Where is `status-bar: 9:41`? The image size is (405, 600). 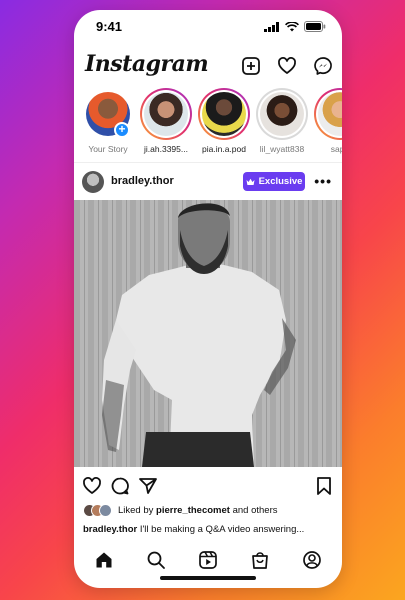
status-bar: 9:41 is located at coordinates (208, 27).